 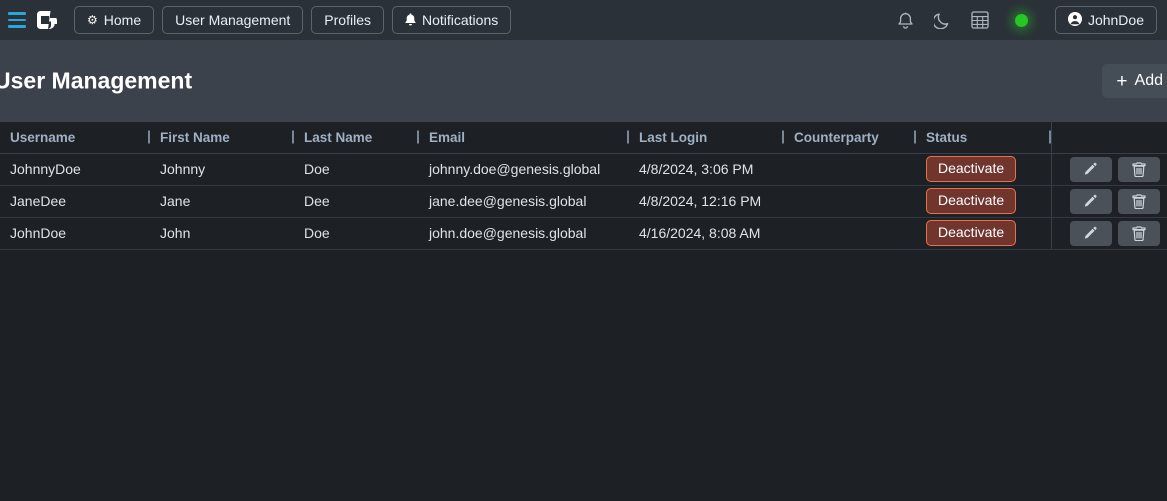 I want to click on nav-item-home: ⚙ Home, so click(x=114, y=20).